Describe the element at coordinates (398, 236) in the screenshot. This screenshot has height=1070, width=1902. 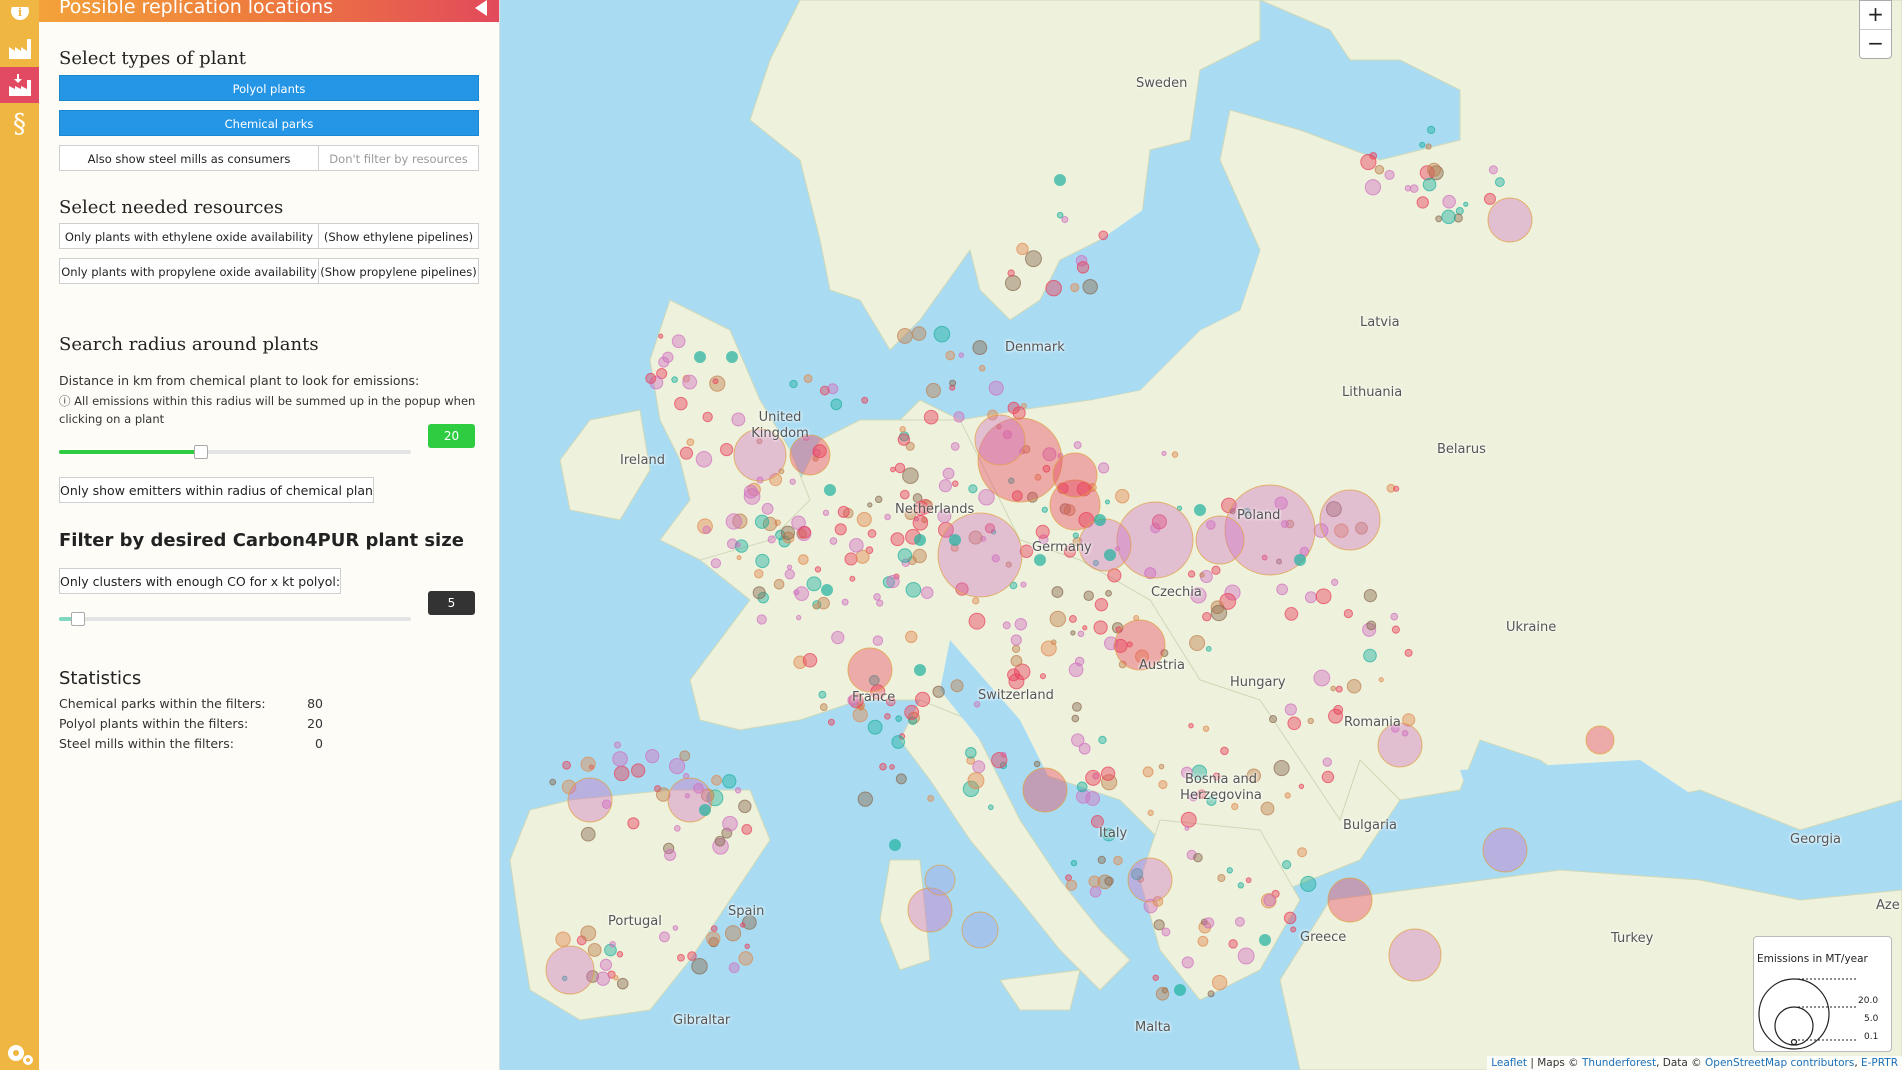
I see `ethylene-pipelines-toggle: (Show ethylene pipelines)` at that location.